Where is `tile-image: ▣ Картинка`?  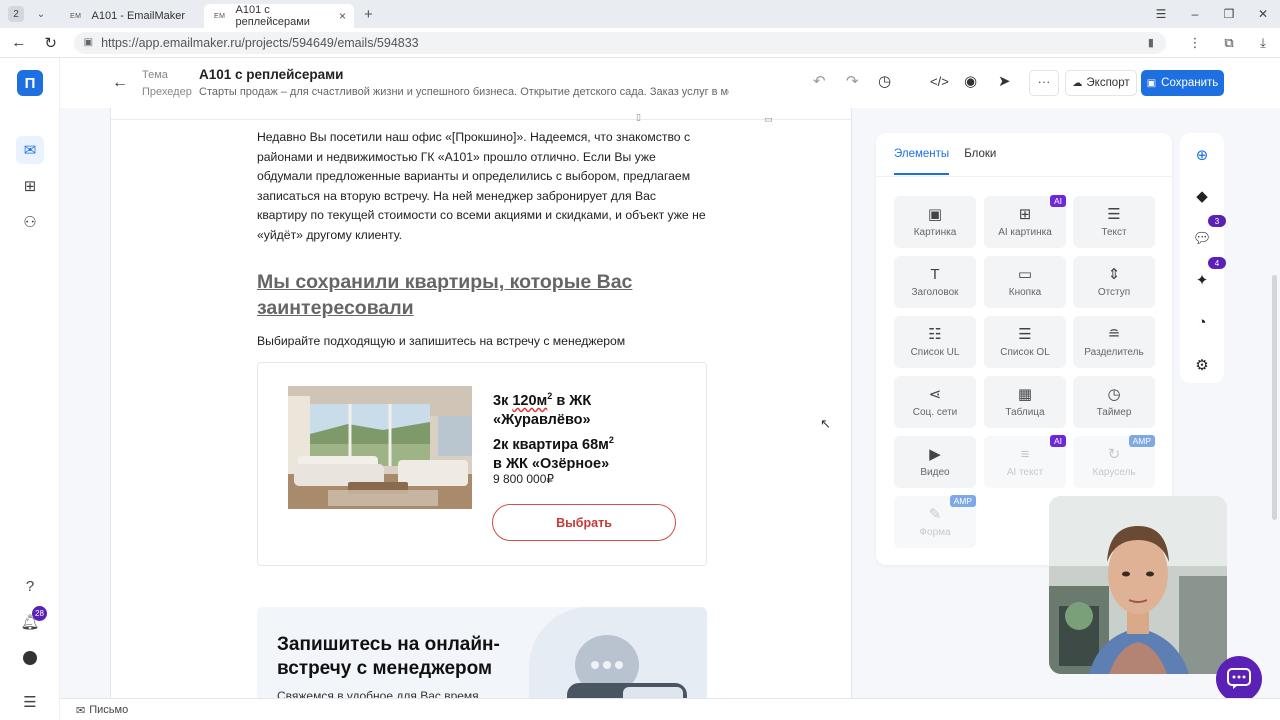 tile-image: ▣ Картинка is located at coordinates (935, 222).